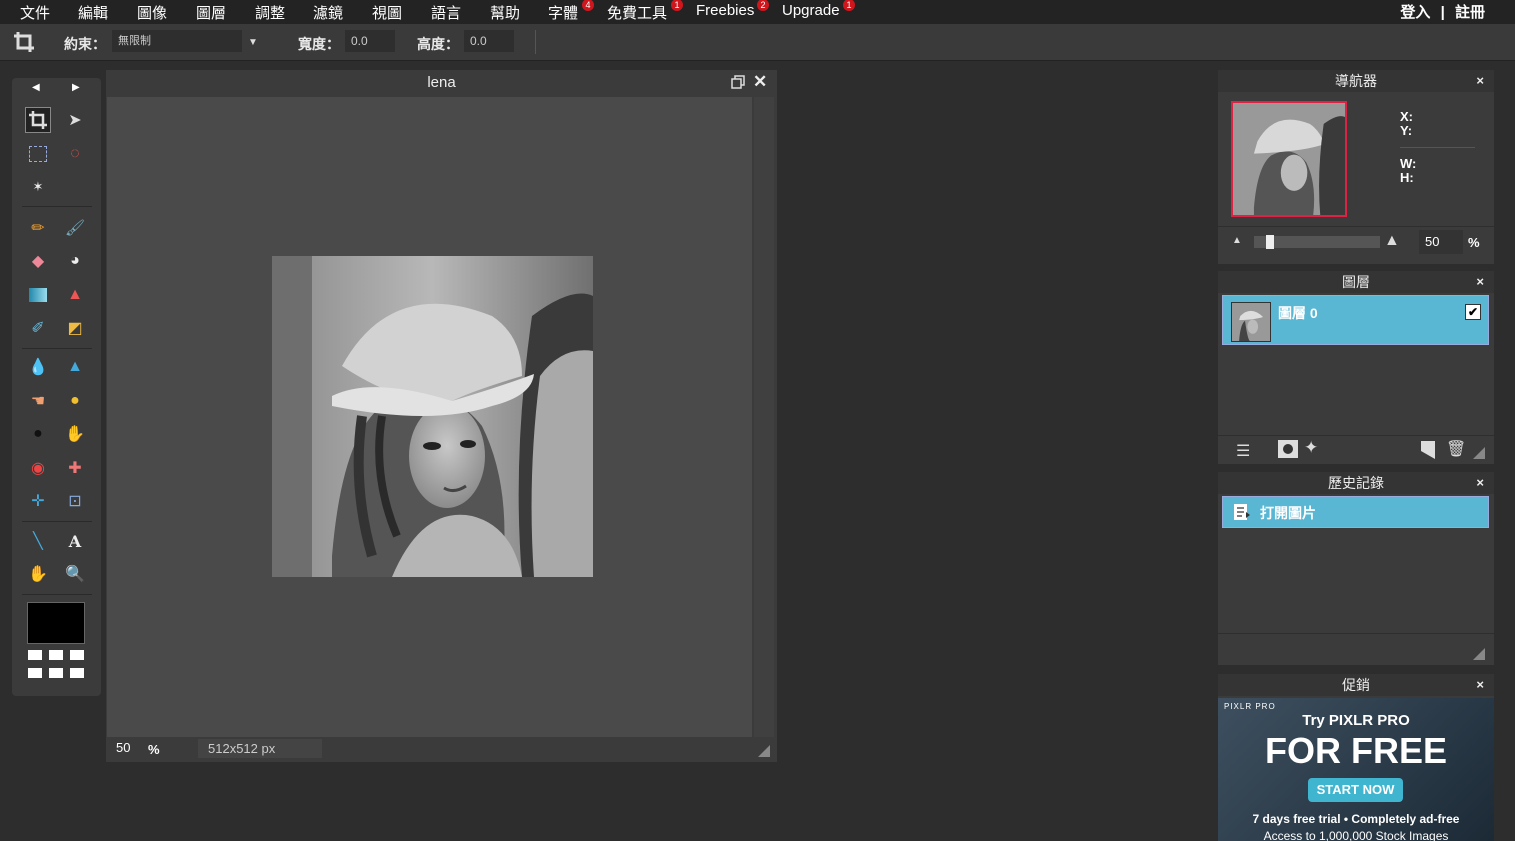 This screenshot has height=841, width=1515. What do you see at coordinates (38, 295) in the screenshot?
I see `gradient-tool-icon` at bounding box center [38, 295].